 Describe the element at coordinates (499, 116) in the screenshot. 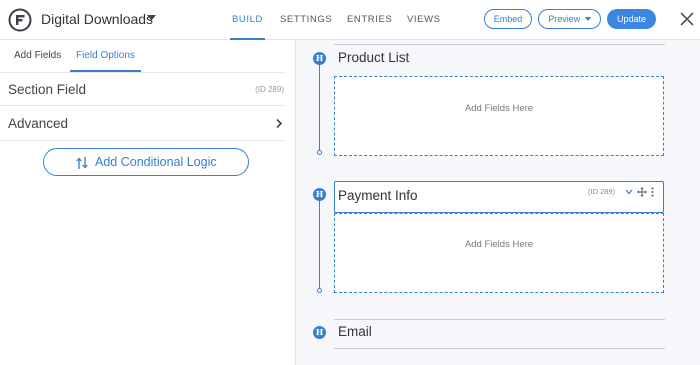

I see `dropzone-product-list: Add Fields Here` at that location.